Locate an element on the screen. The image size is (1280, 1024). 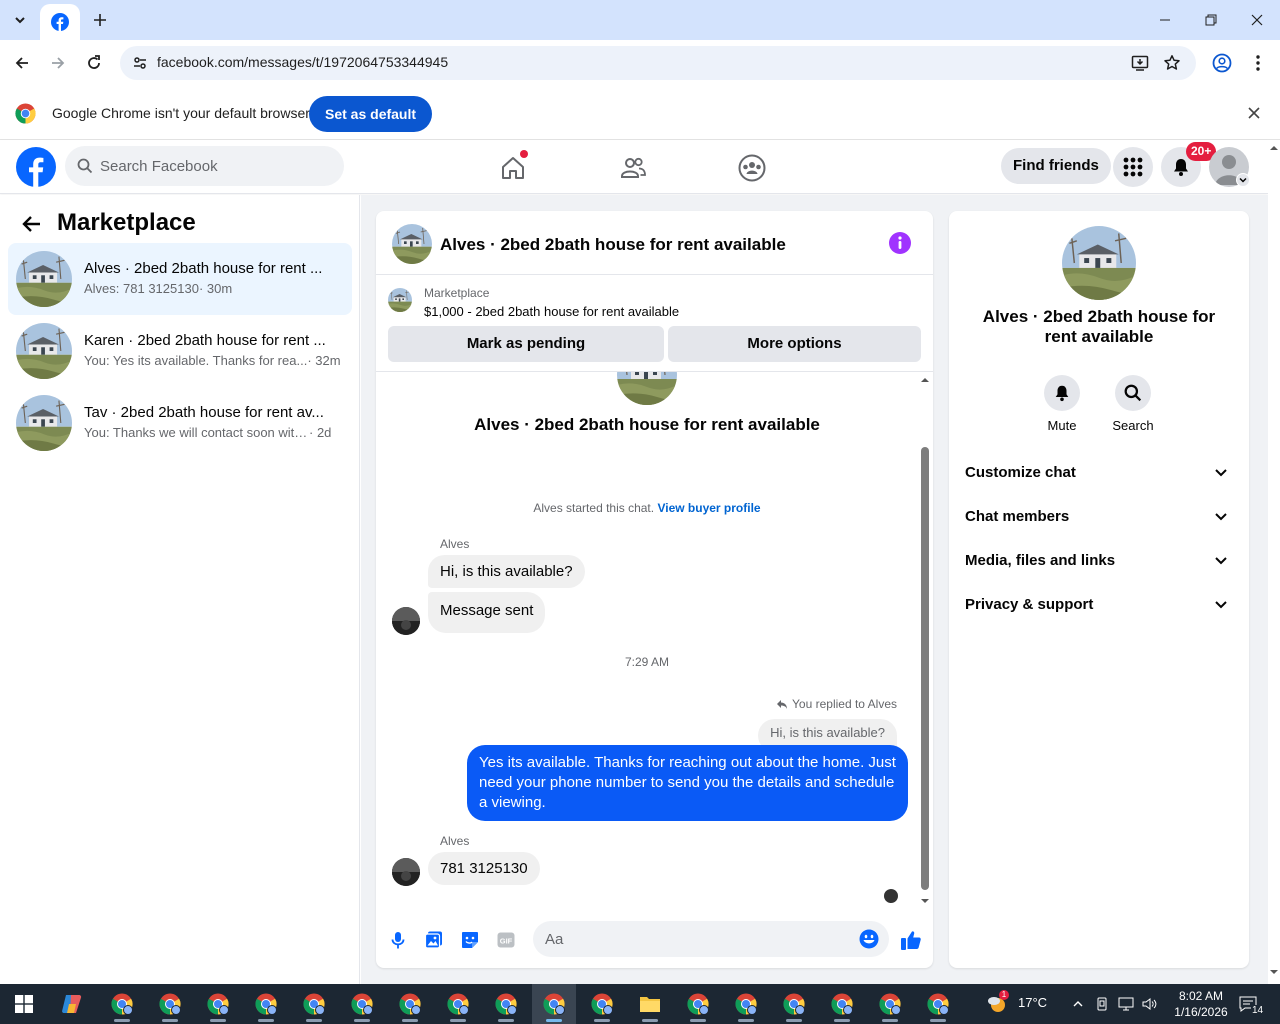
details-row-customize-chat: Customize chat is located at coordinates (1099, 473).